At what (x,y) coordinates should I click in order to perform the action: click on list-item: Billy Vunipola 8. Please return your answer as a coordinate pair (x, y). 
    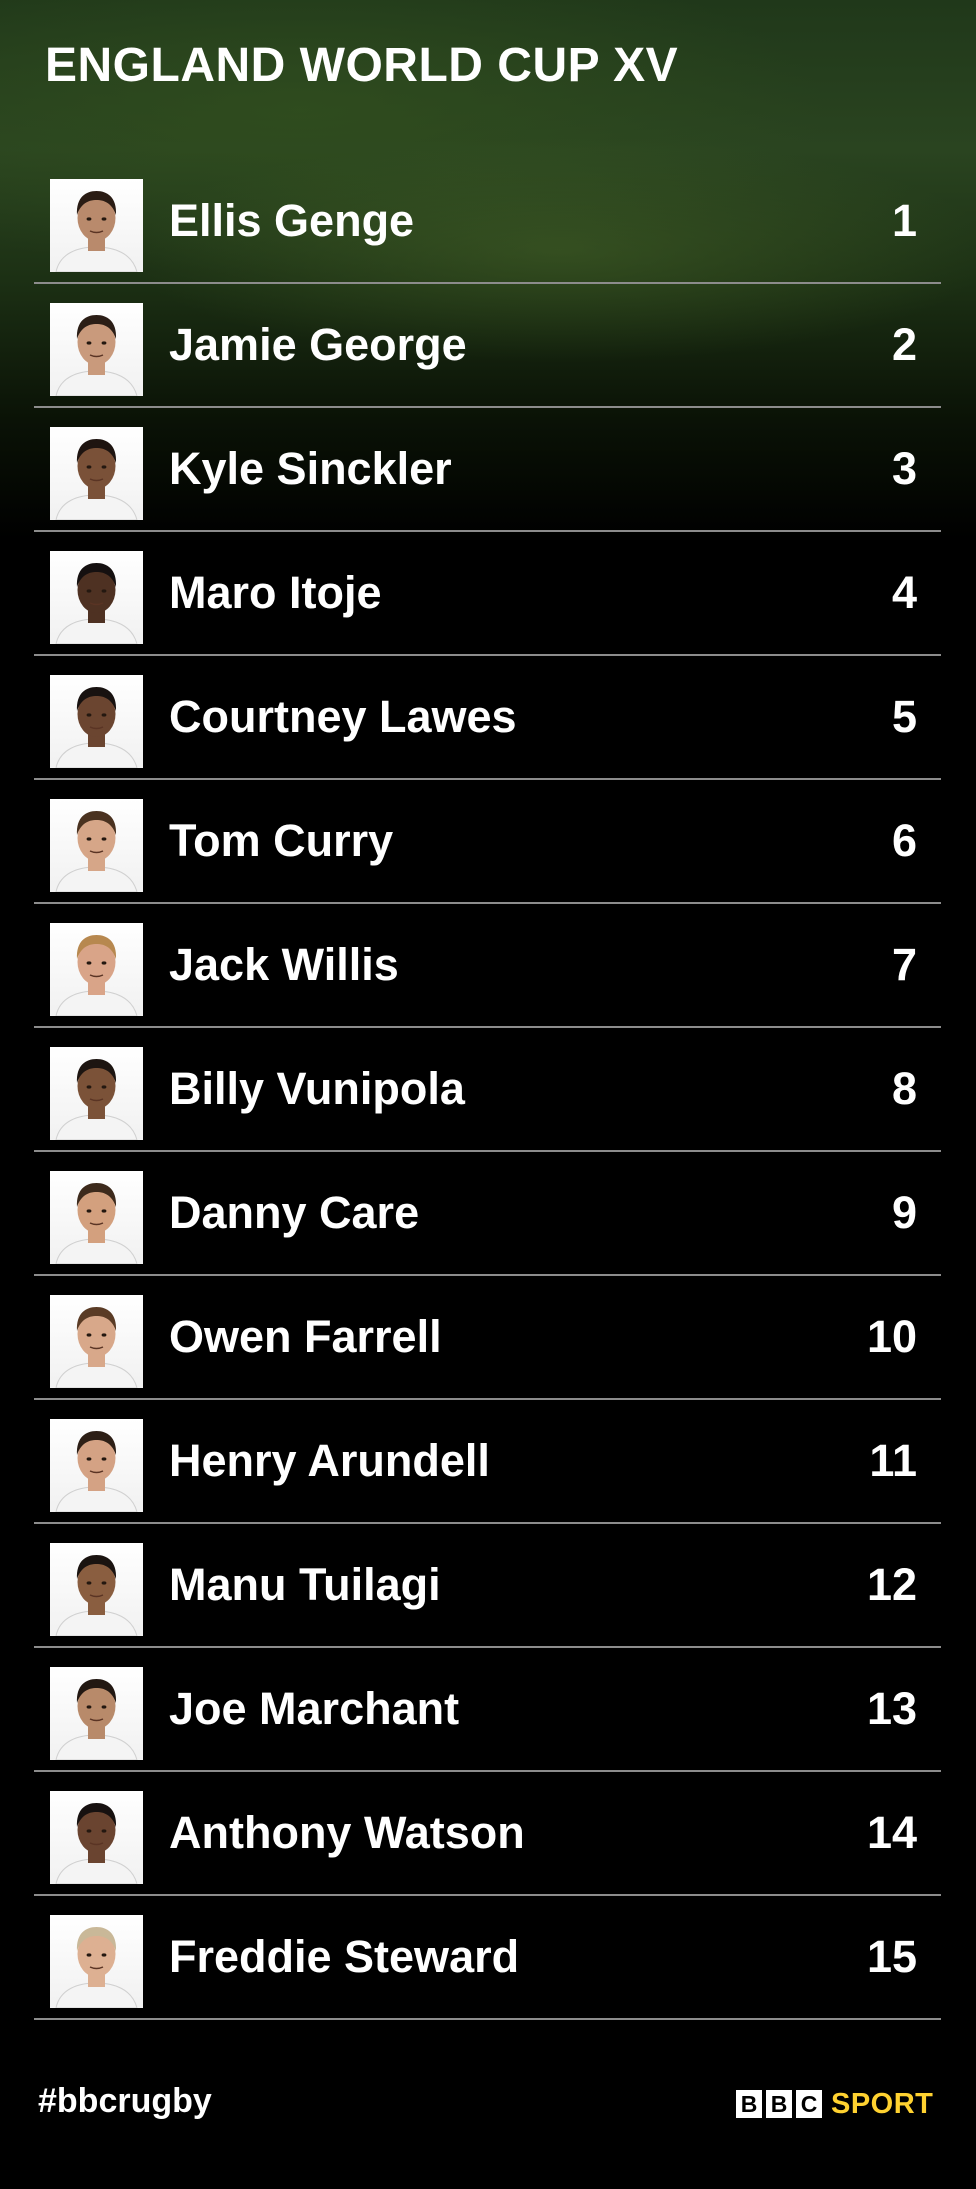
    Looking at the image, I should click on (487, 1090).